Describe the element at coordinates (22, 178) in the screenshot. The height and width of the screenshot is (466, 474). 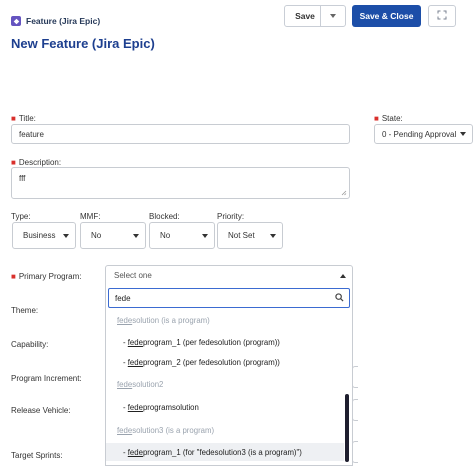
I see `description-value: fff` at that location.